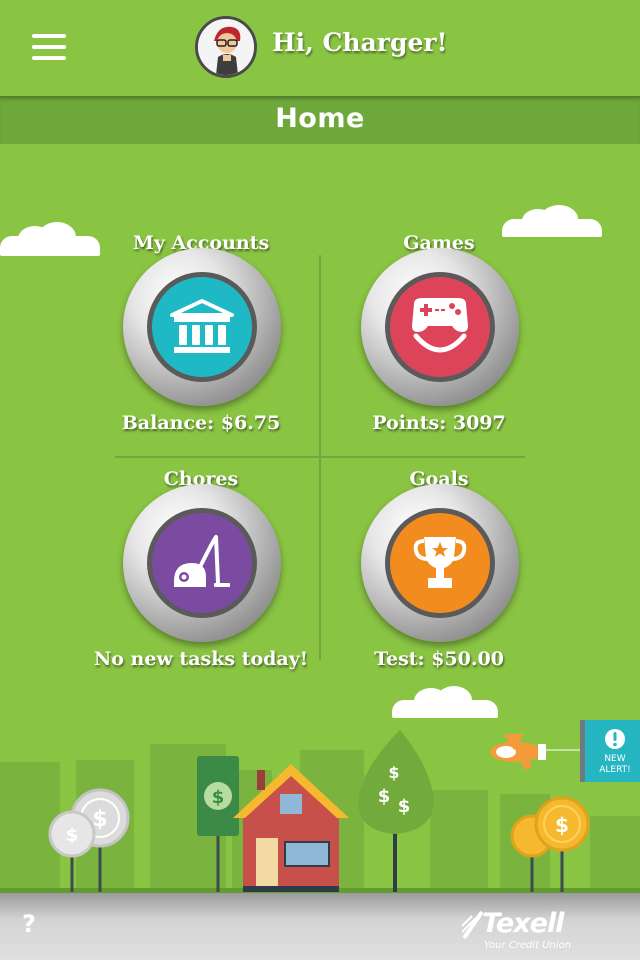 This screenshot has width=640, height=960. I want to click on hamburger-menu-icon, so click(50, 48).